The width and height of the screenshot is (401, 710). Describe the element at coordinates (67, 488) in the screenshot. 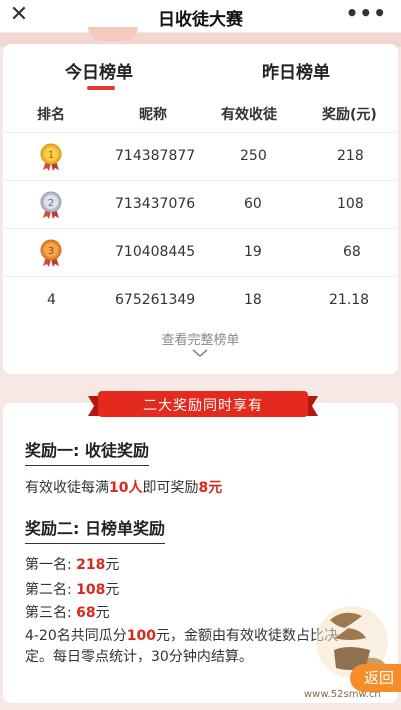

I see `reward1-text-a: 有效收徒每满` at that location.